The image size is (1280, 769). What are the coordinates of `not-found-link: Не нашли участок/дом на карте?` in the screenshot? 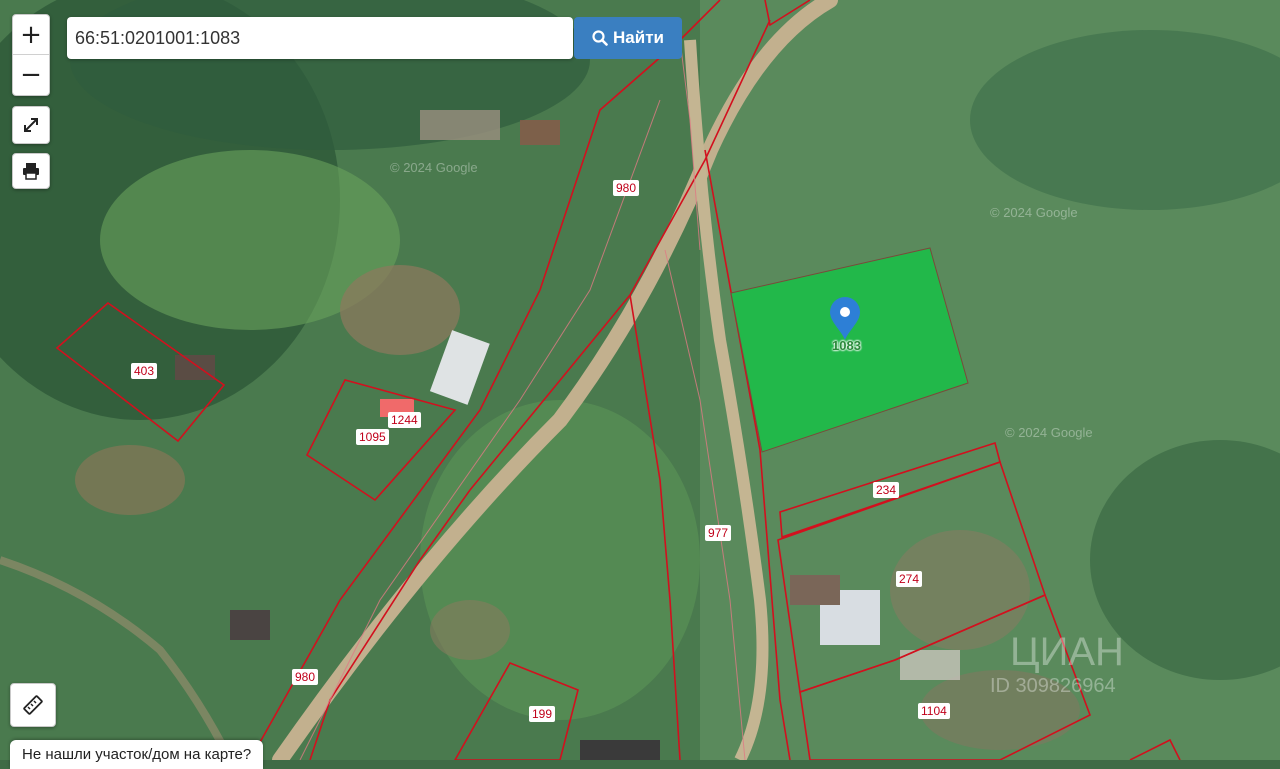 It's located at (137, 754).